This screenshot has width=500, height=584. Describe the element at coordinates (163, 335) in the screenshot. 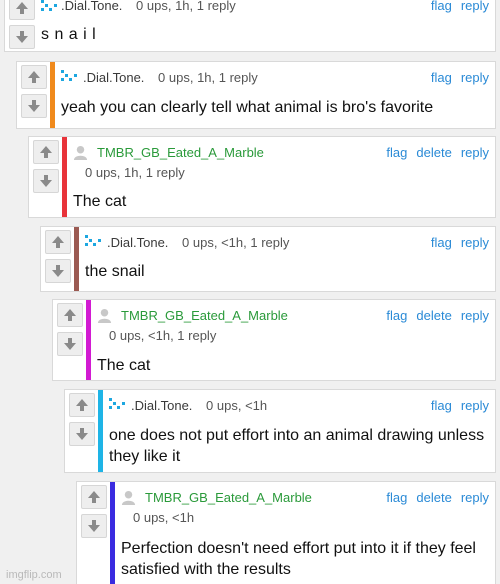

I see `comment-stats: 0 ups, <1h, 1 reply` at that location.